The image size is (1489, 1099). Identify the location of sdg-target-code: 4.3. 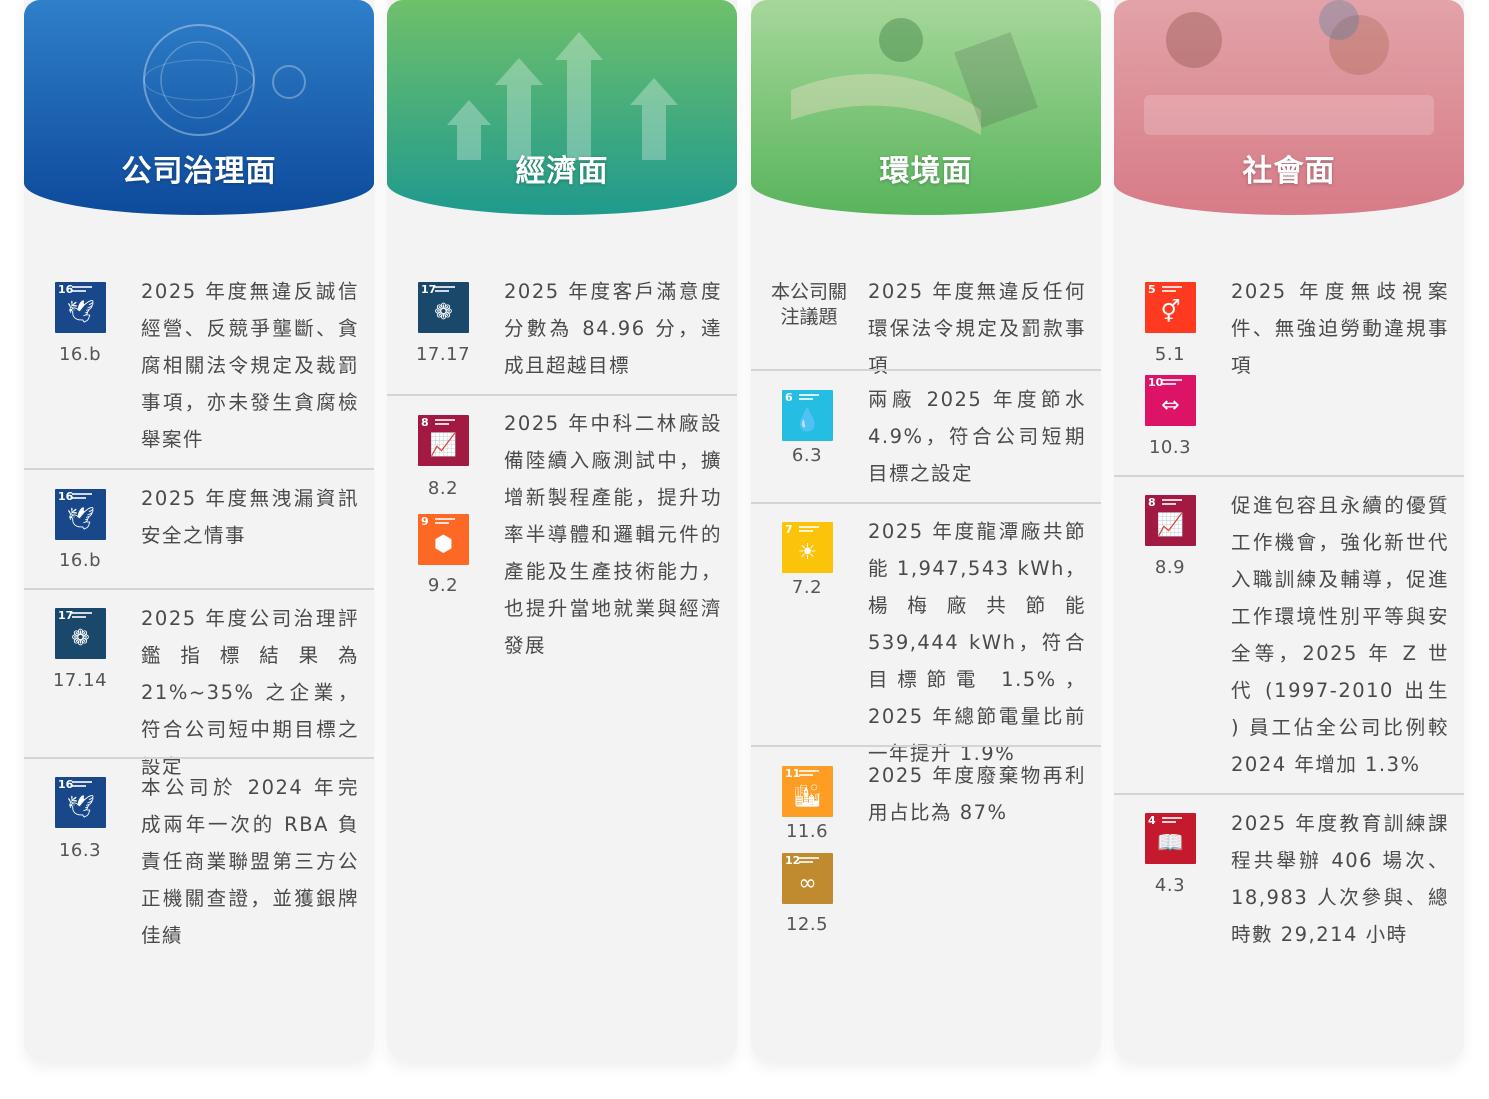
(1170, 885).